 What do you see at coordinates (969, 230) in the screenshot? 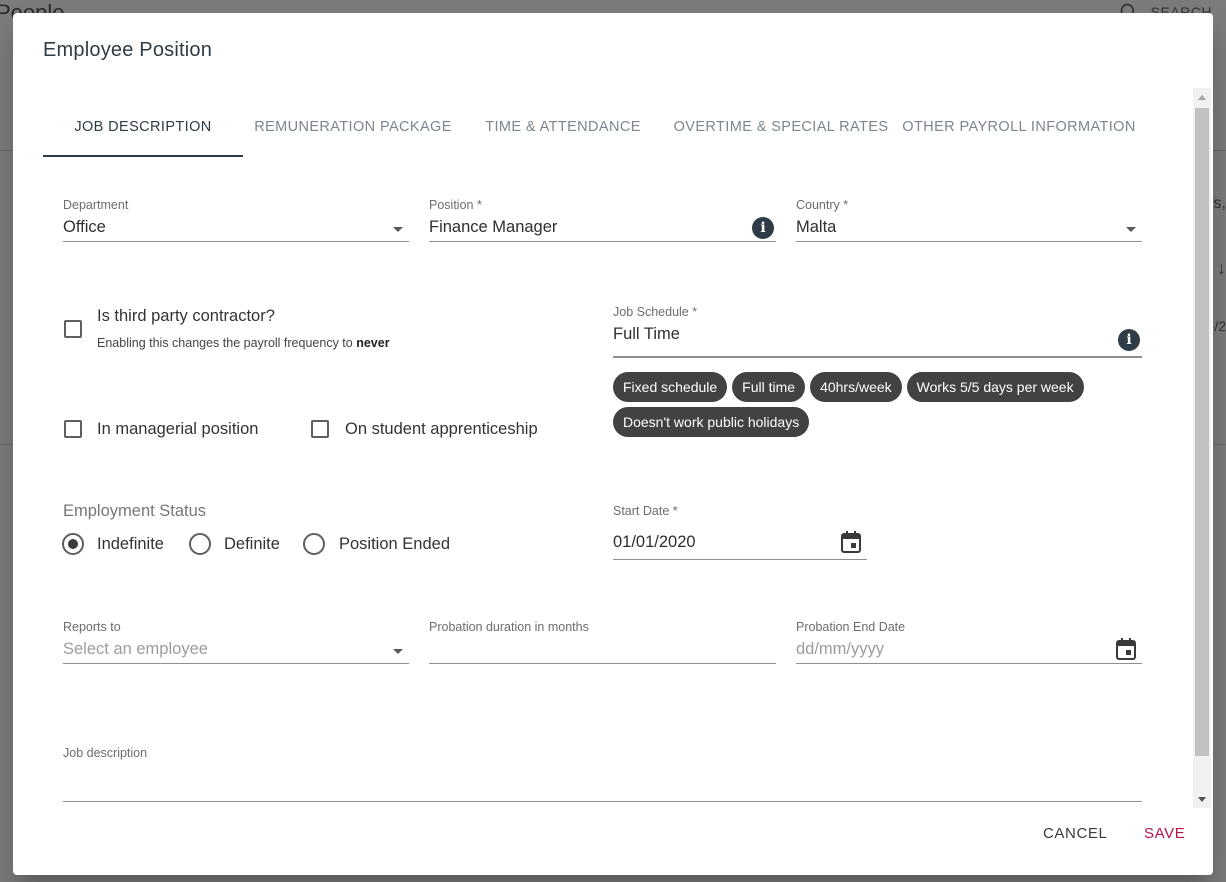
I see `country-value: Malta` at bounding box center [969, 230].